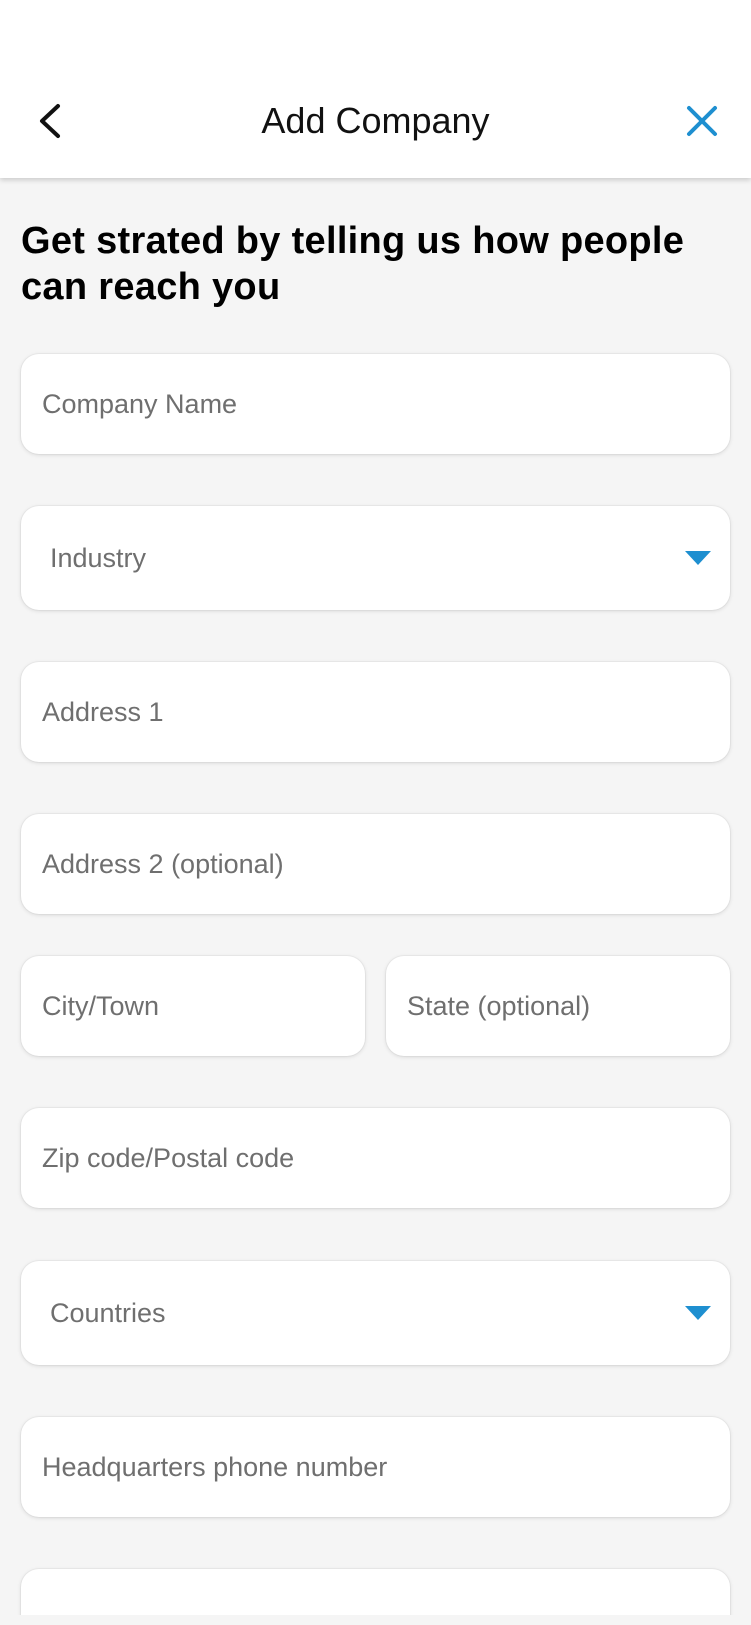  I want to click on chevron-left-icon, so click(50, 121).